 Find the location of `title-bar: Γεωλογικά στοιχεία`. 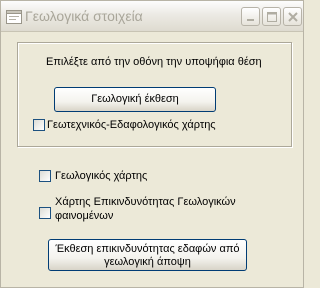

title-bar: Γεωλογικά στοιχεία is located at coordinates (152, 16).